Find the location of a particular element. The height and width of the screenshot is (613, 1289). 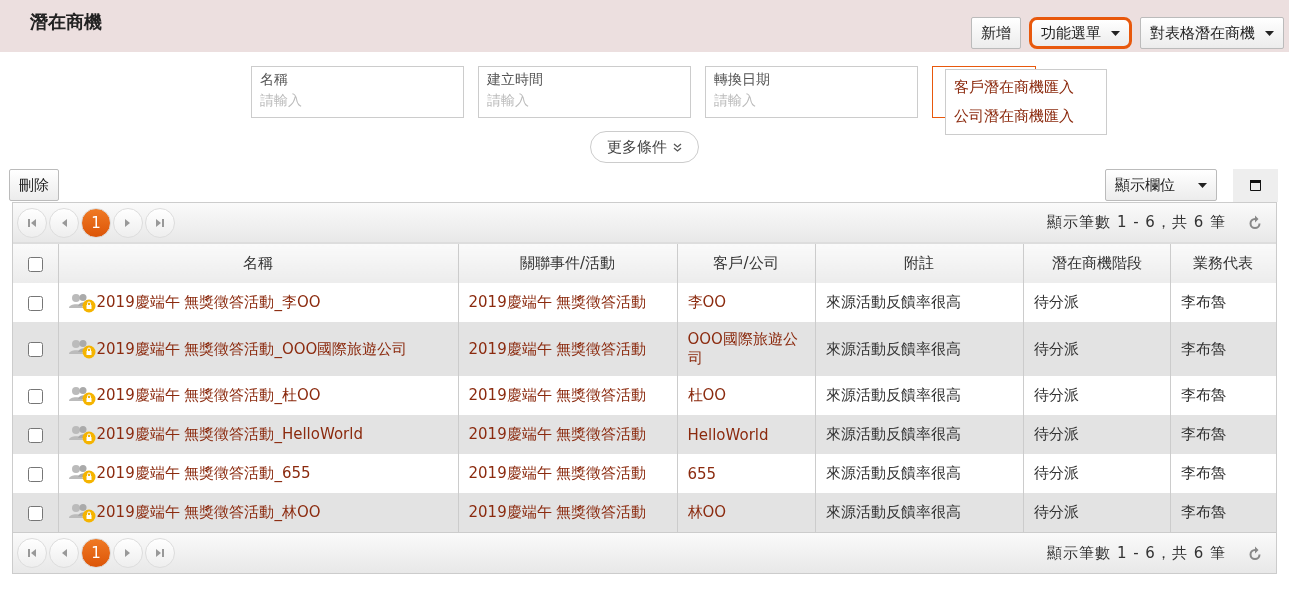

client-link: 林OO is located at coordinates (746, 512).